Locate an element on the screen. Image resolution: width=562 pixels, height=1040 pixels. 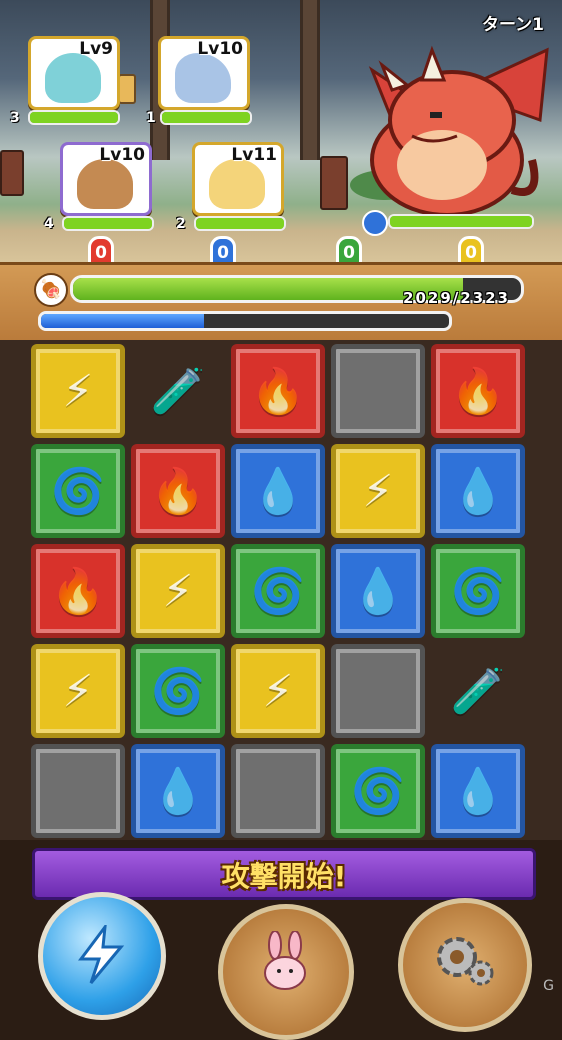
attack-start-label: 攻撃開始! is located at coordinates (284, 876).